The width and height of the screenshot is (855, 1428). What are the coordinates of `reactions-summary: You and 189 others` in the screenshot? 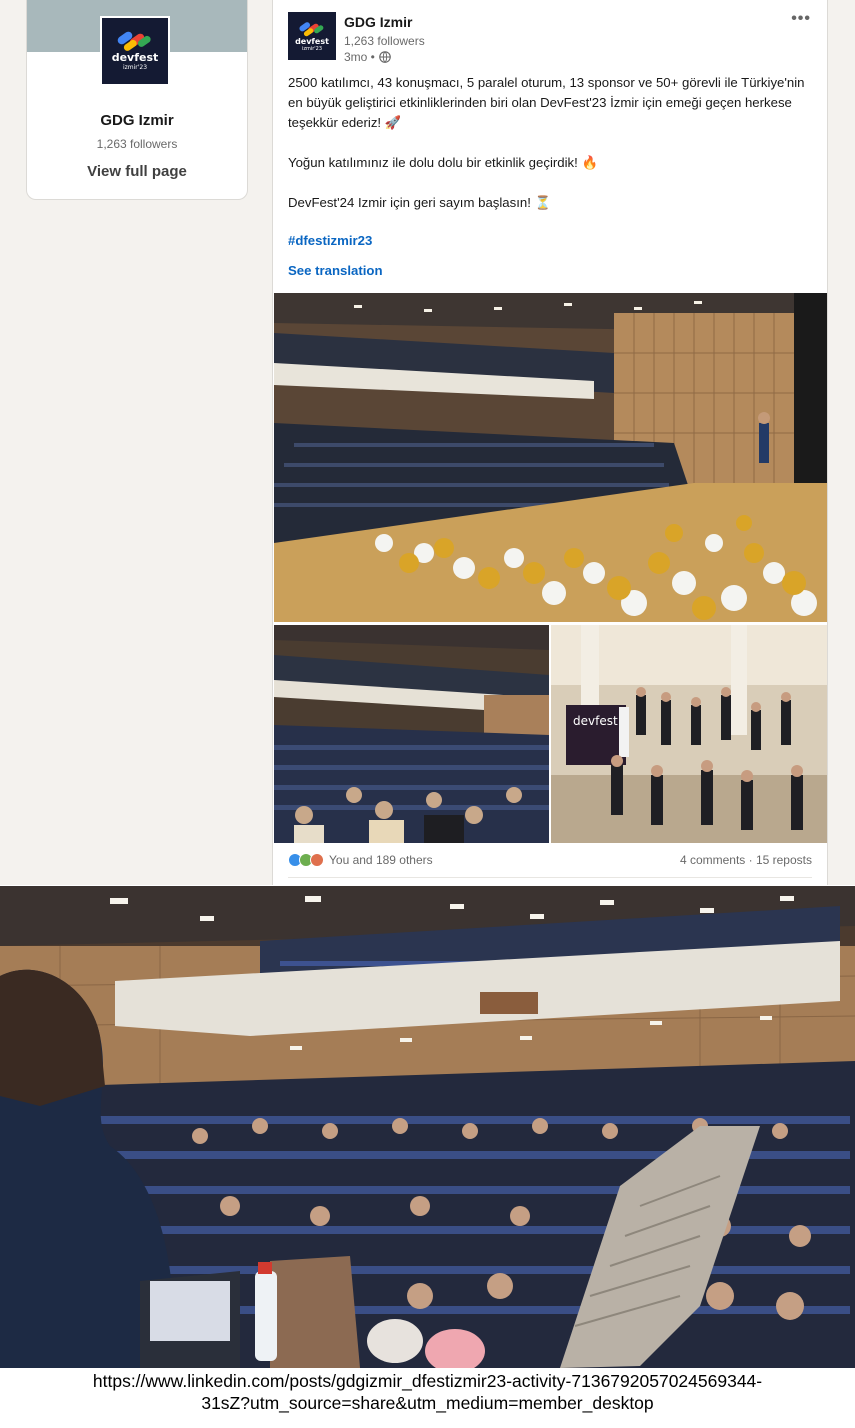 It's located at (360, 860).